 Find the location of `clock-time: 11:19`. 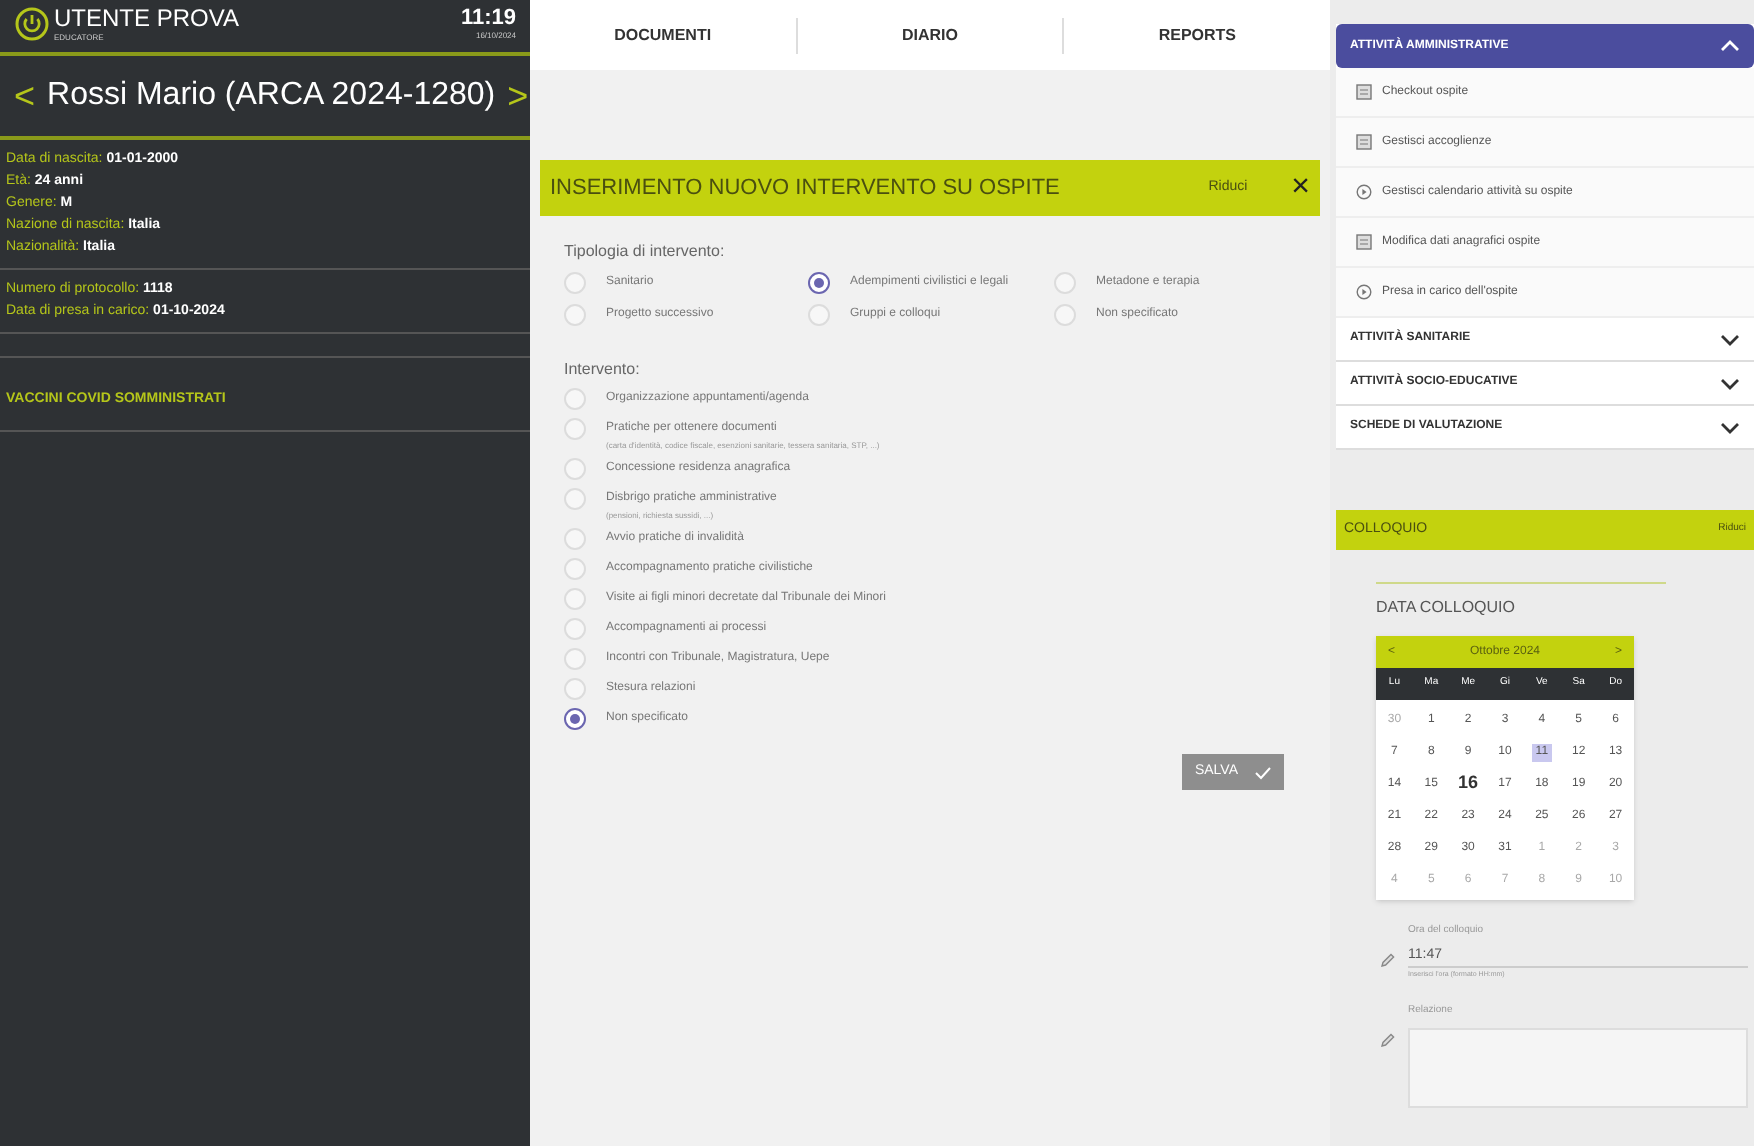

clock-time: 11:19 is located at coordinates (488, 18).